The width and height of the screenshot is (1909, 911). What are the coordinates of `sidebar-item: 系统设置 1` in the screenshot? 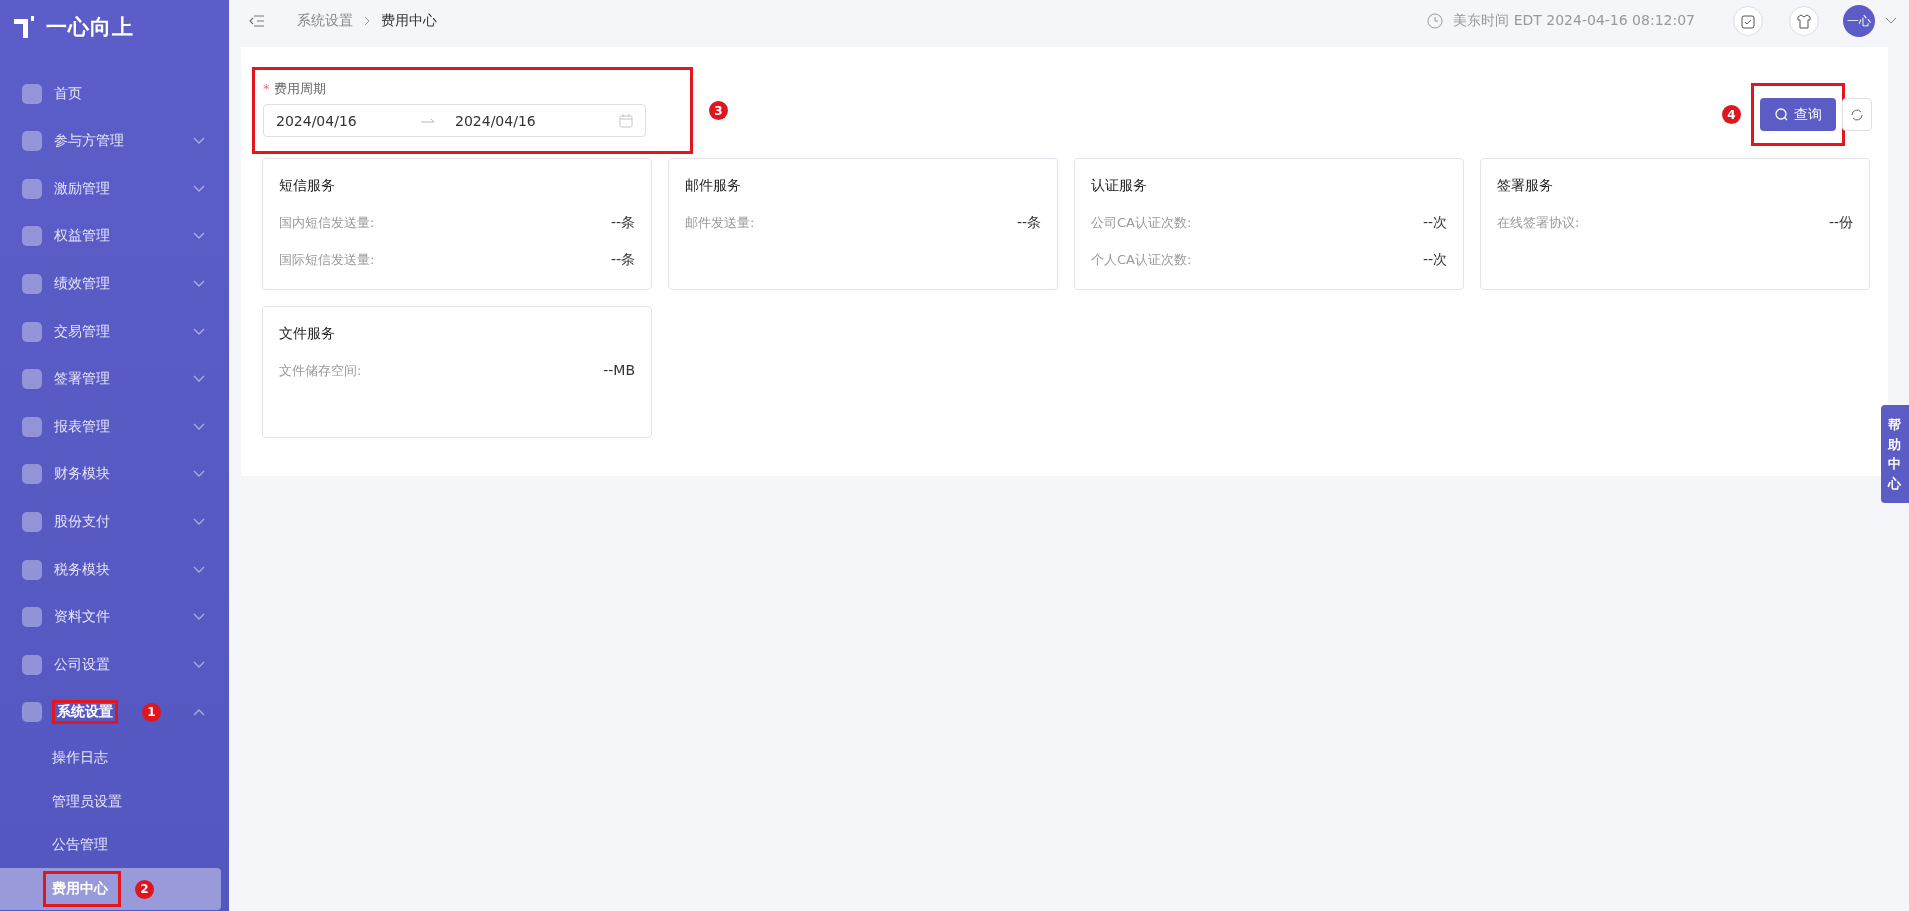 It's located at (114, 712).